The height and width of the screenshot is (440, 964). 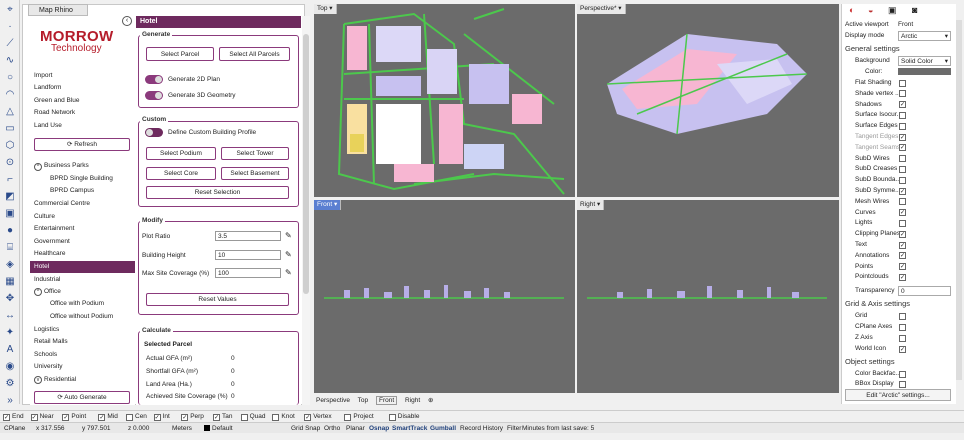 I want to click on nav-item-schools: Schools, so click(x=45, y=355).